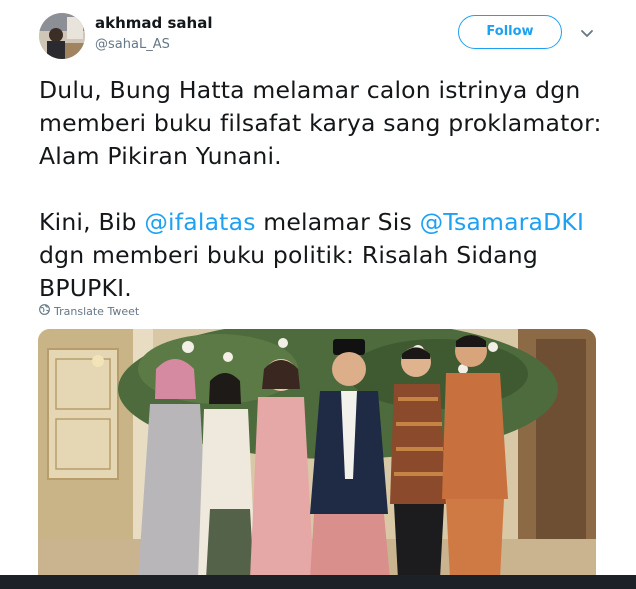  What do you see at coordinates (318, 582) in the screenshot?
I see `bottom-bar` at bounding box center [318, 582].